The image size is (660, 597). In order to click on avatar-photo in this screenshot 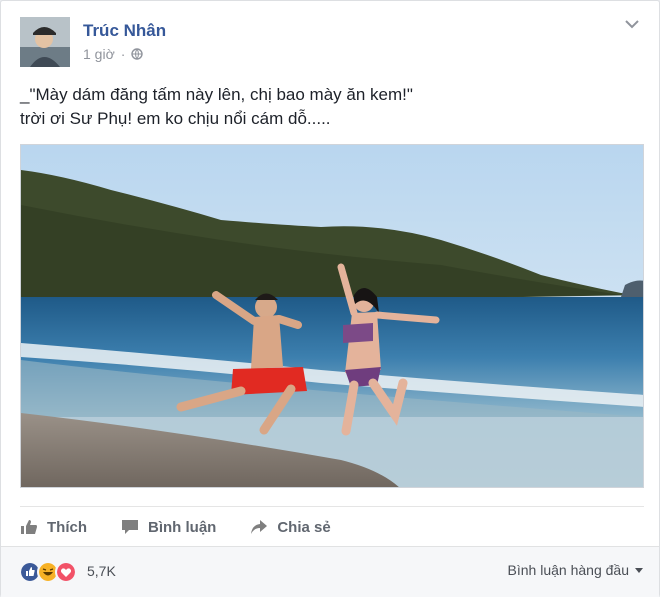, I will do `click(45, 42)`.